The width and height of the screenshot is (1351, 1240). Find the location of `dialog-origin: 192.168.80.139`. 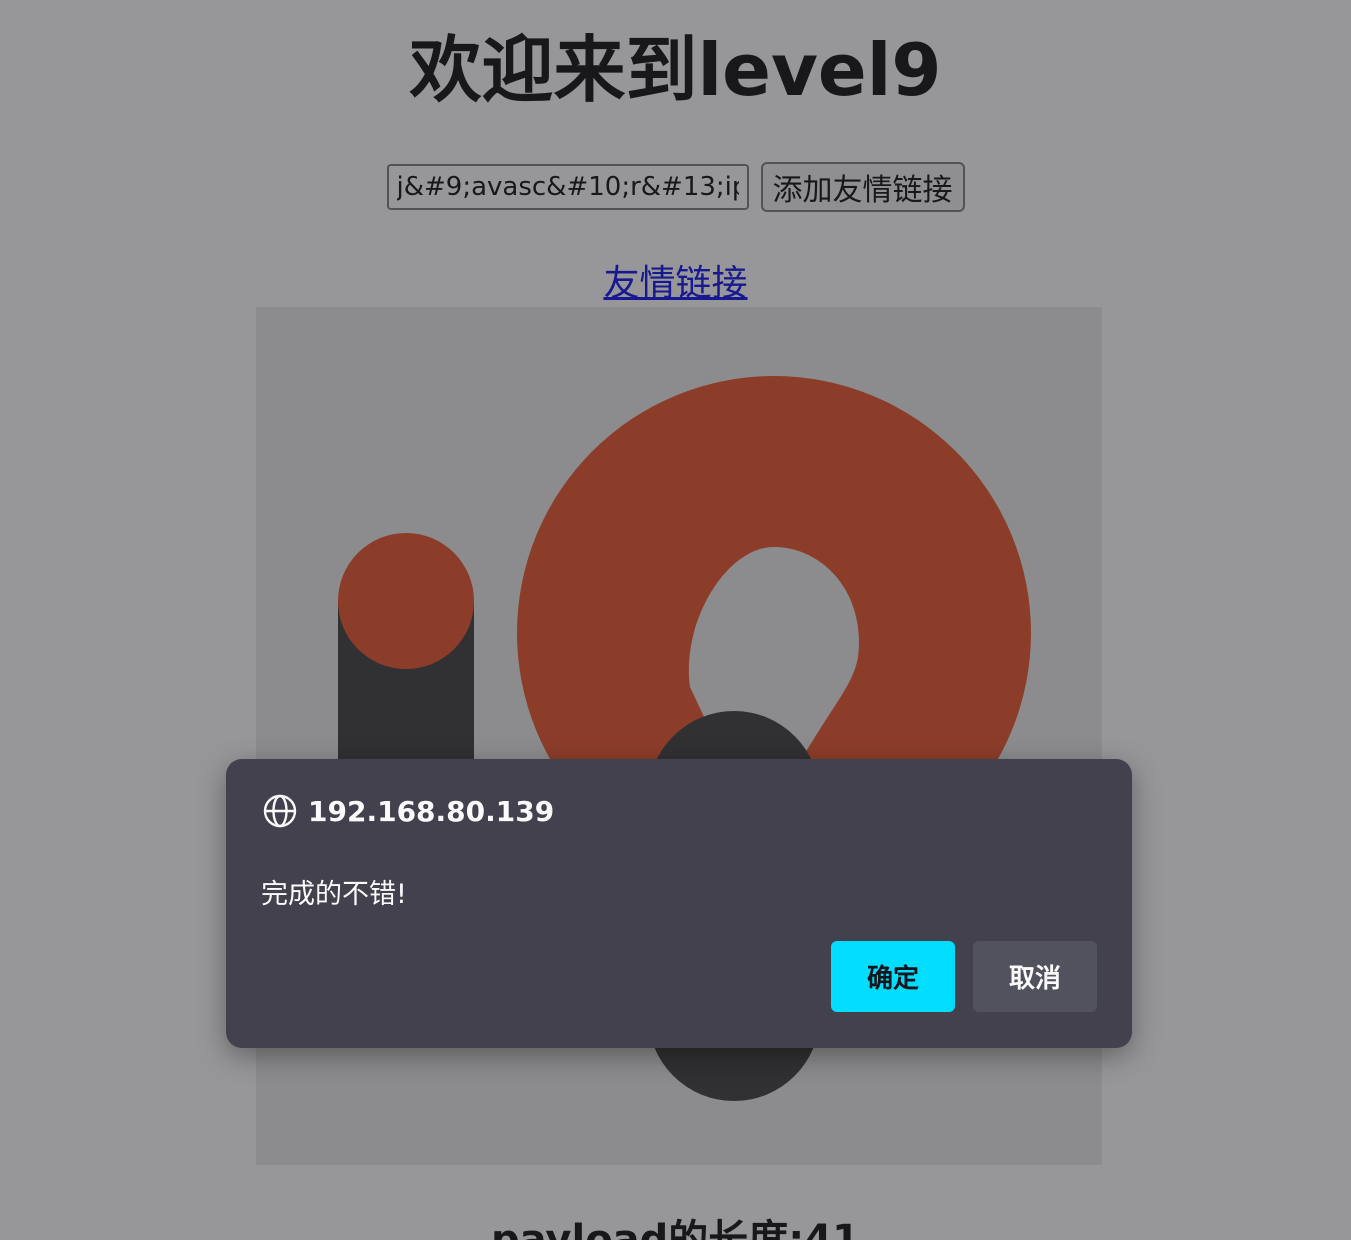

dialog-origin: 192.168.80.139 is located at coordinates (408, 811).